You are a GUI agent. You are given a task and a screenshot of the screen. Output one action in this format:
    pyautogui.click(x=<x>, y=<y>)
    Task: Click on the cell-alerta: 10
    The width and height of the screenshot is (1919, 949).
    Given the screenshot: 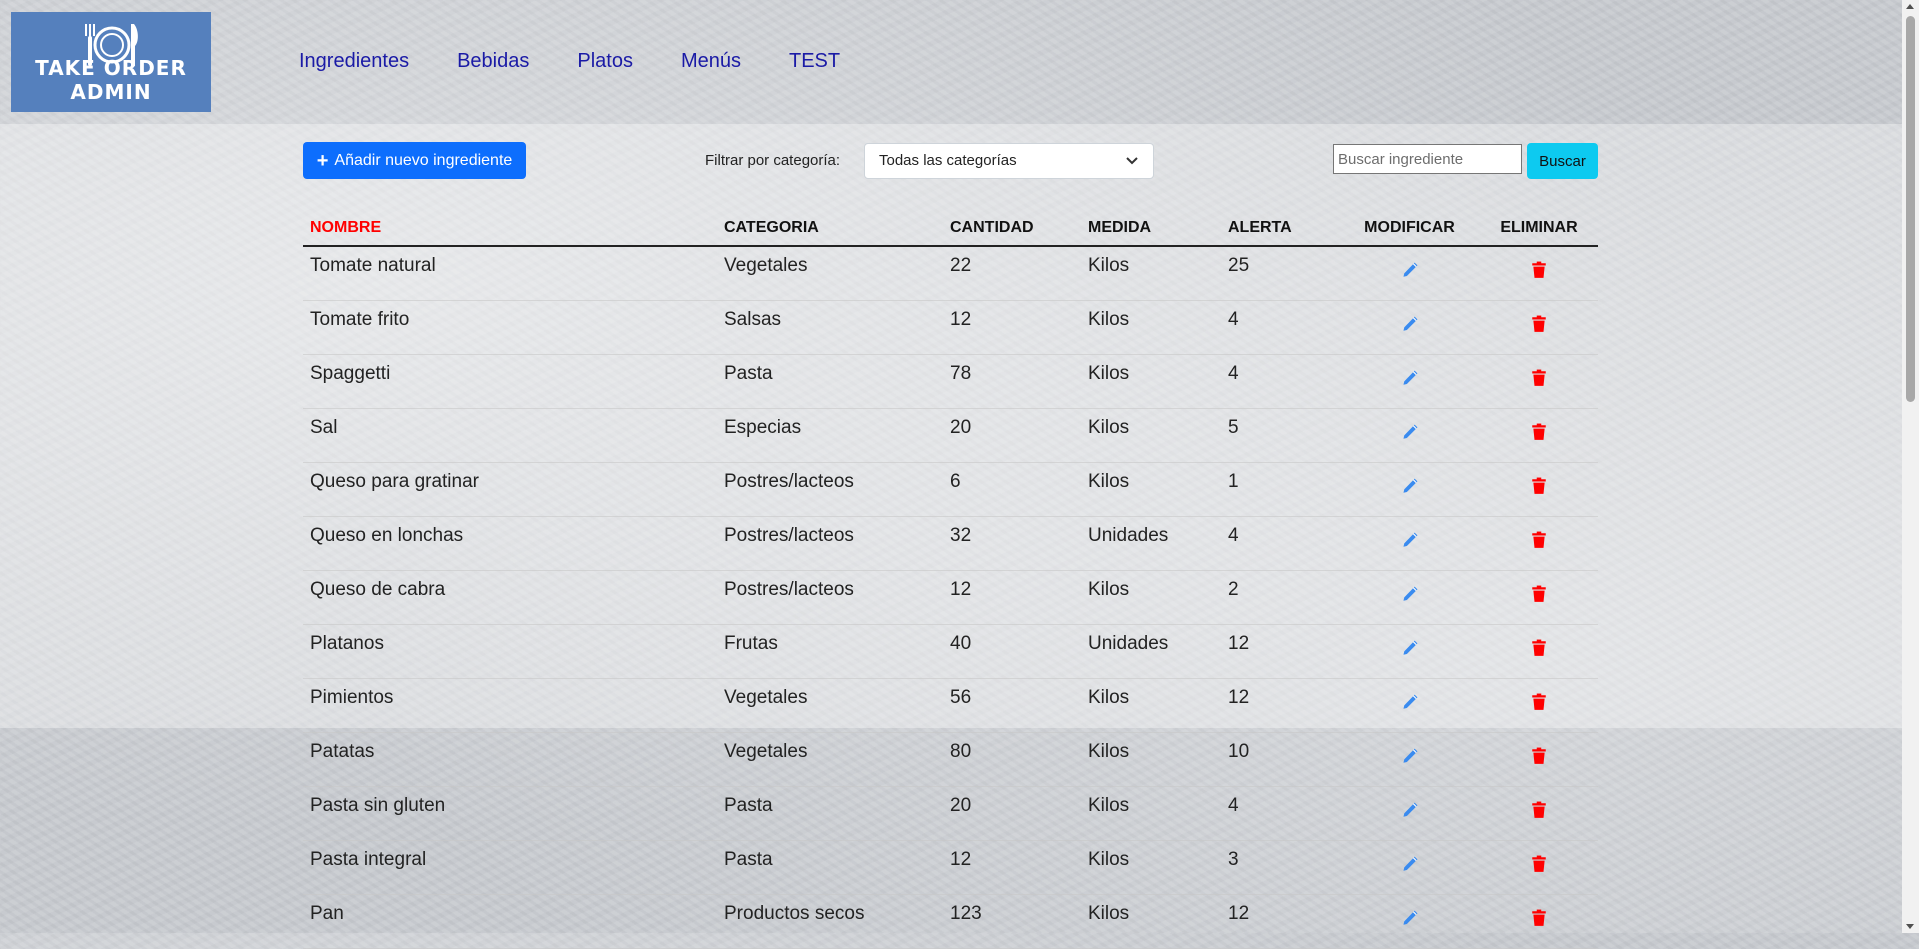 What is the action you would take?
    pyautogui.click(x=1280, y=759)
    